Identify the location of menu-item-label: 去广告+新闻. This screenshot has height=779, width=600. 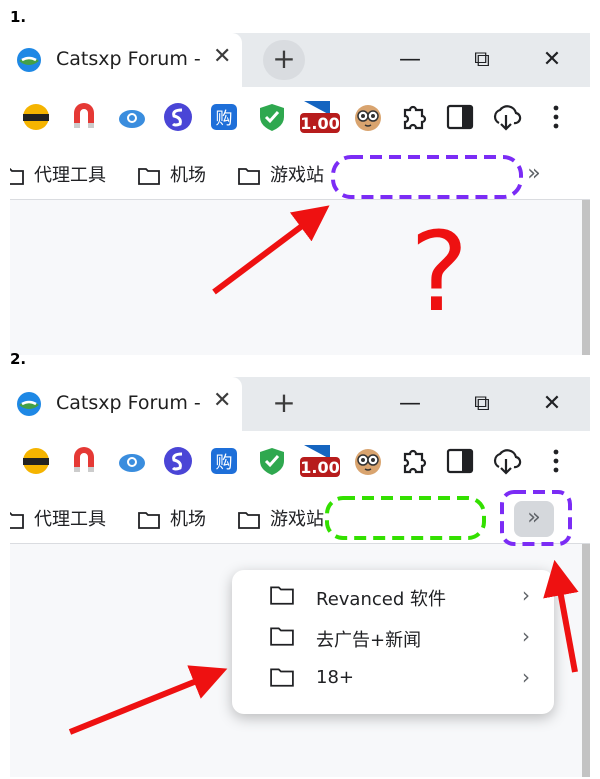
(369, 640).